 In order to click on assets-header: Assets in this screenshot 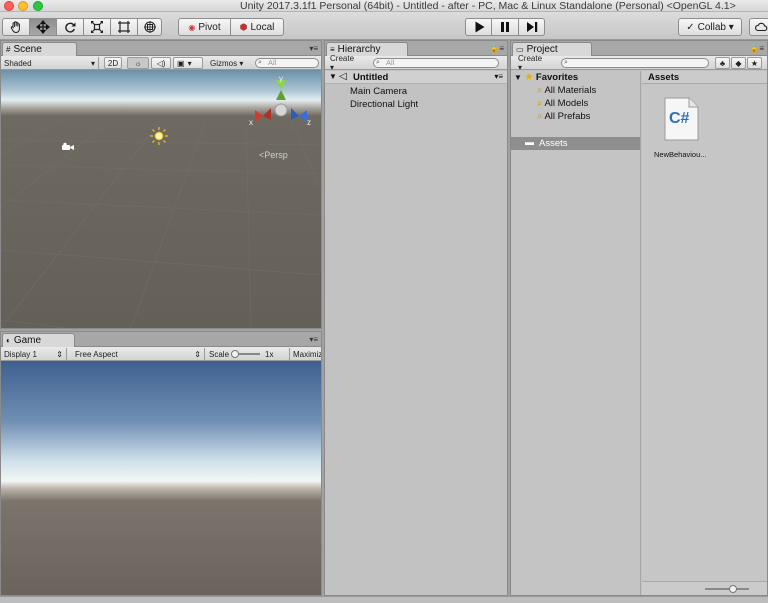, I will do `click(704, 77)`.